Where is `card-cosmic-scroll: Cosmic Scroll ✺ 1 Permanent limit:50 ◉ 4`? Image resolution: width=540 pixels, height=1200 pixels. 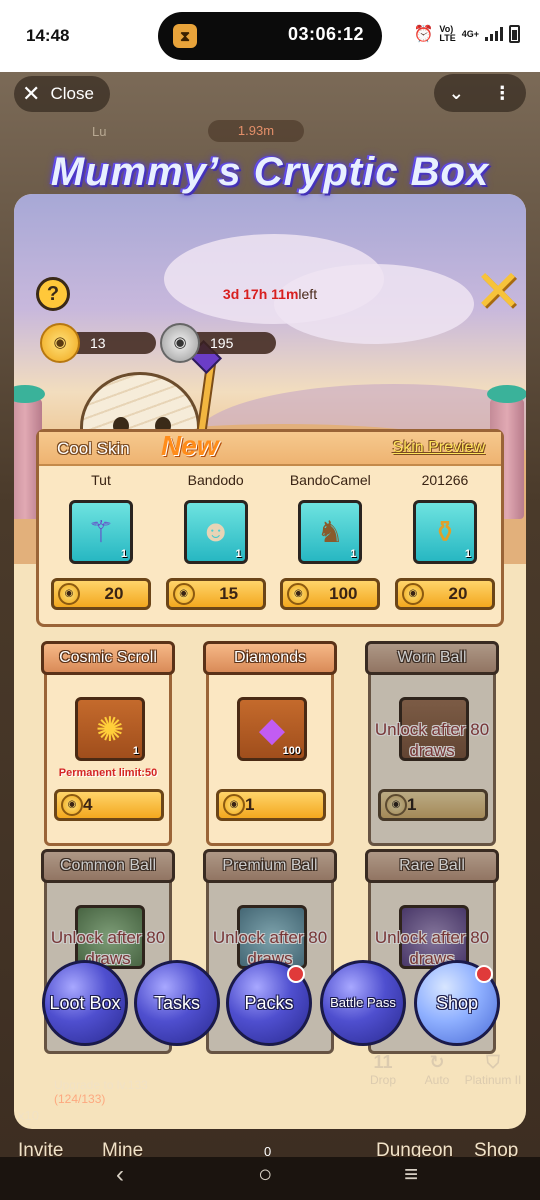
card-cosmic-scroll: Cosmic Scroll ✺ 1 Permanent limit:50 ◉ 4 is located at coordinates (108, 743).